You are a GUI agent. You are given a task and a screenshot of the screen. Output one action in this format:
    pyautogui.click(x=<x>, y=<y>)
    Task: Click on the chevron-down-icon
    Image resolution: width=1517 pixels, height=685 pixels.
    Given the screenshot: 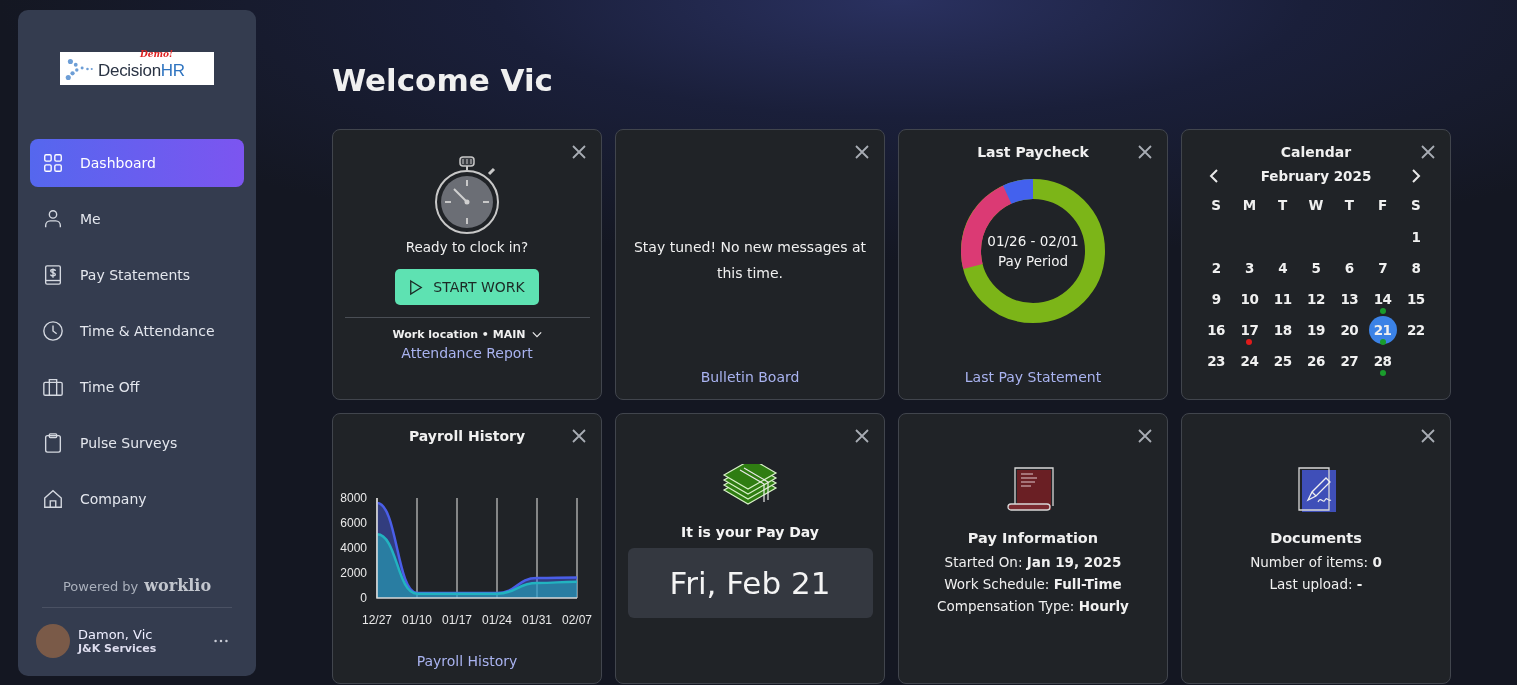 What is the action you would take?
    pyautogui.click(x=536, y=334)
    